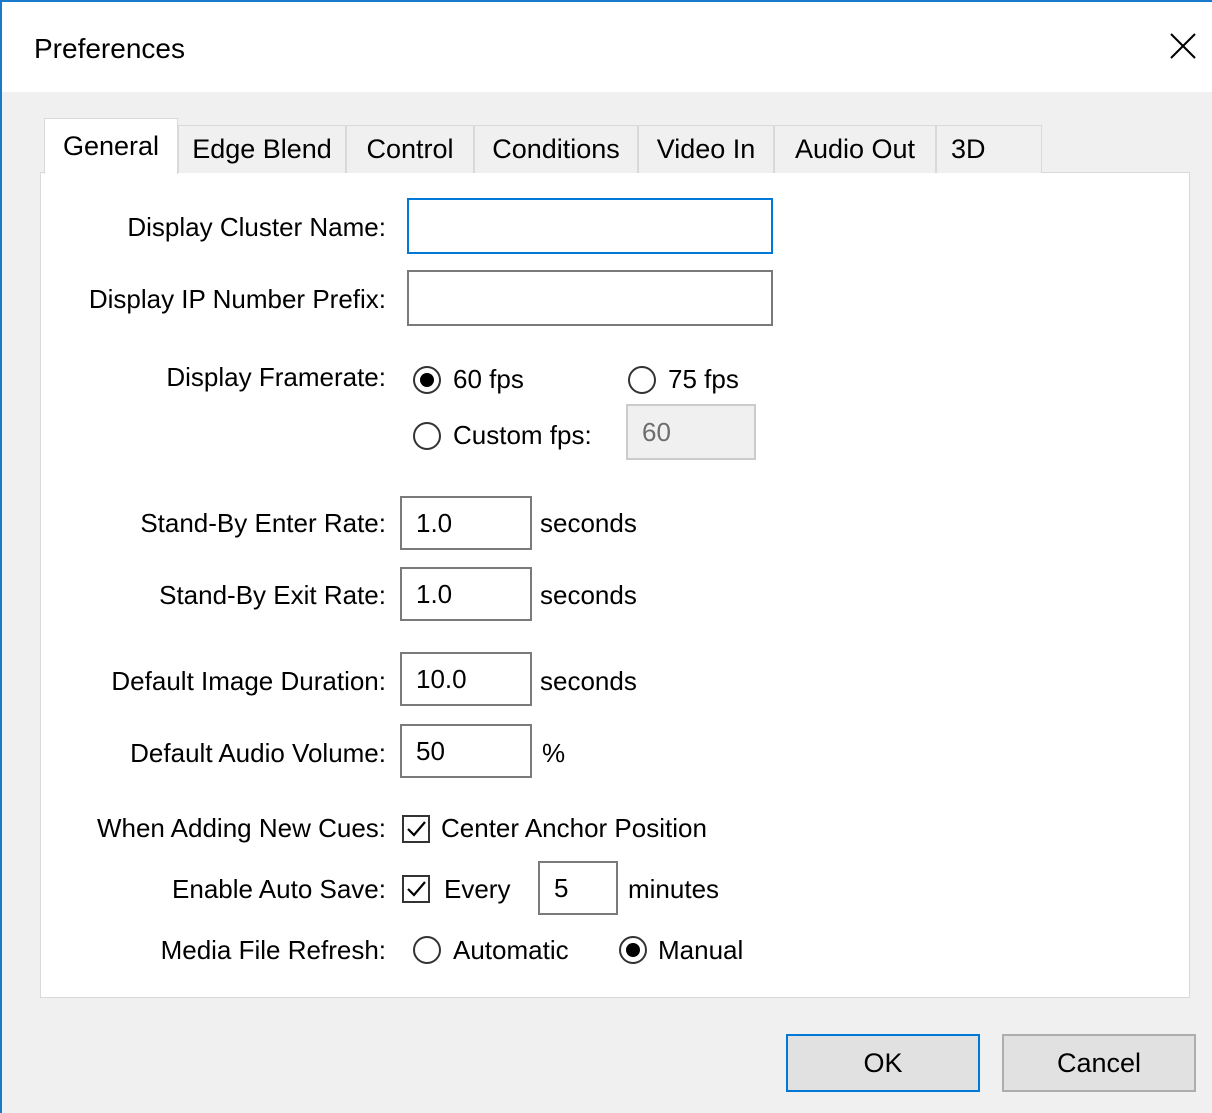 The height and width of the screenshot is (1113, 1212). Describe the element at coordinates (273, 950) in the screenshot. I see `media-refresh-label: Media File Refresh:` at that location.